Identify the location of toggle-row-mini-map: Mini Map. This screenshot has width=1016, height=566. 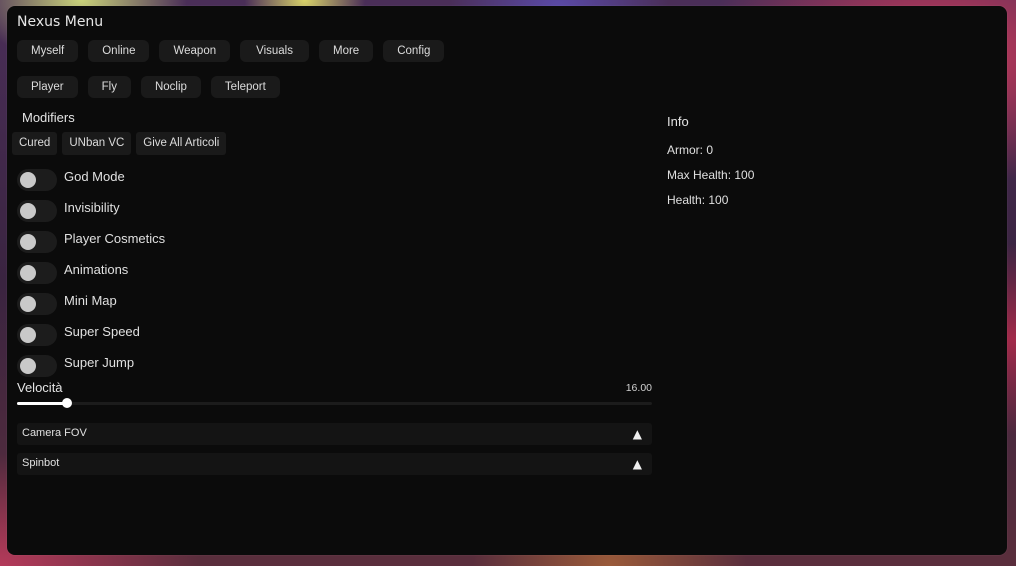
(91, 303).